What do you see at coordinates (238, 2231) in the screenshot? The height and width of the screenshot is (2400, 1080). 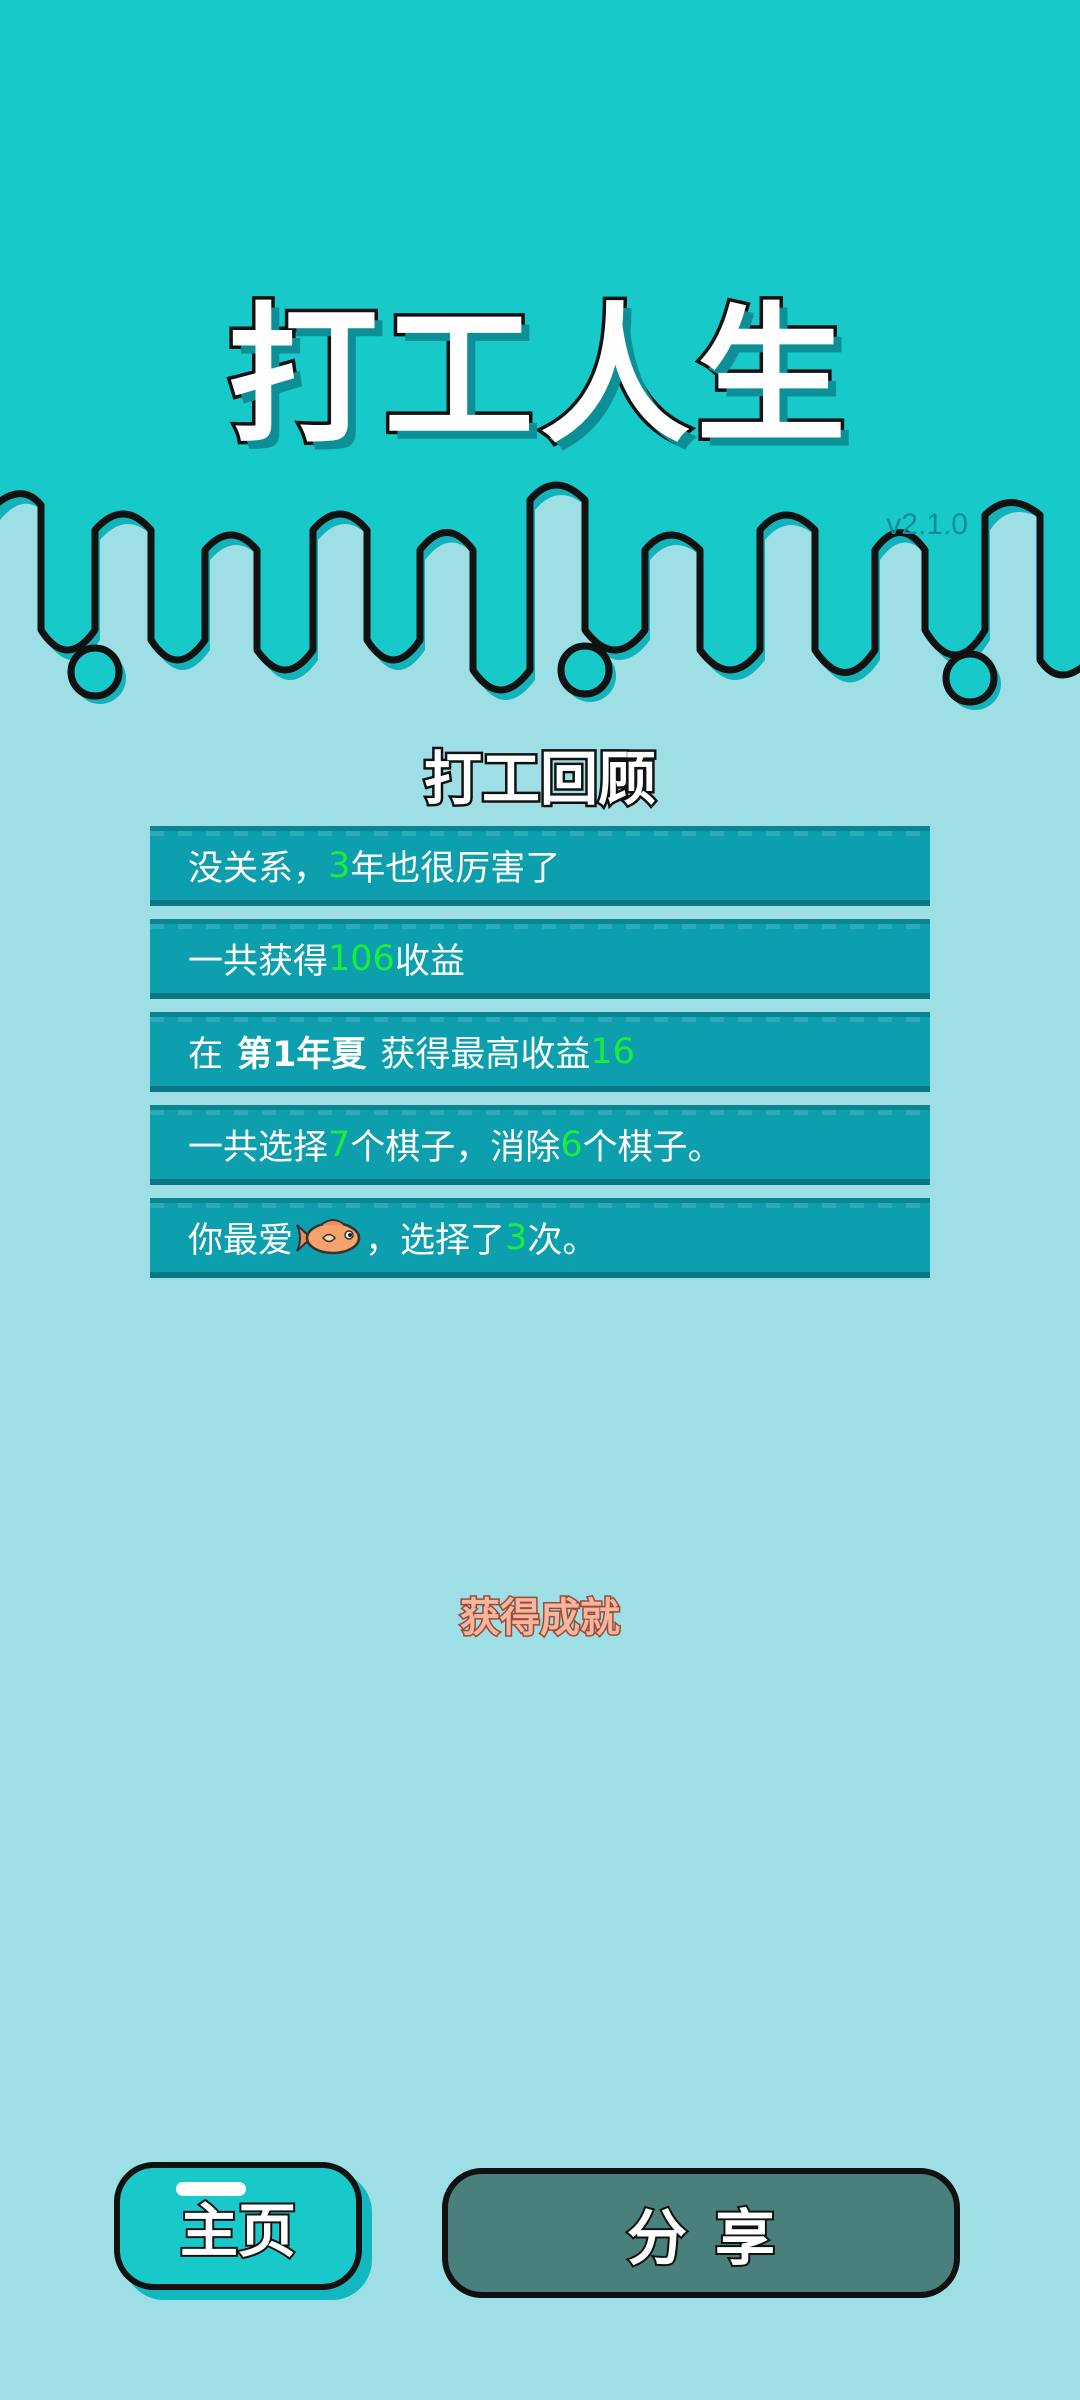 I see `home-button-label: 主页` at bounding box center [238, 2231].